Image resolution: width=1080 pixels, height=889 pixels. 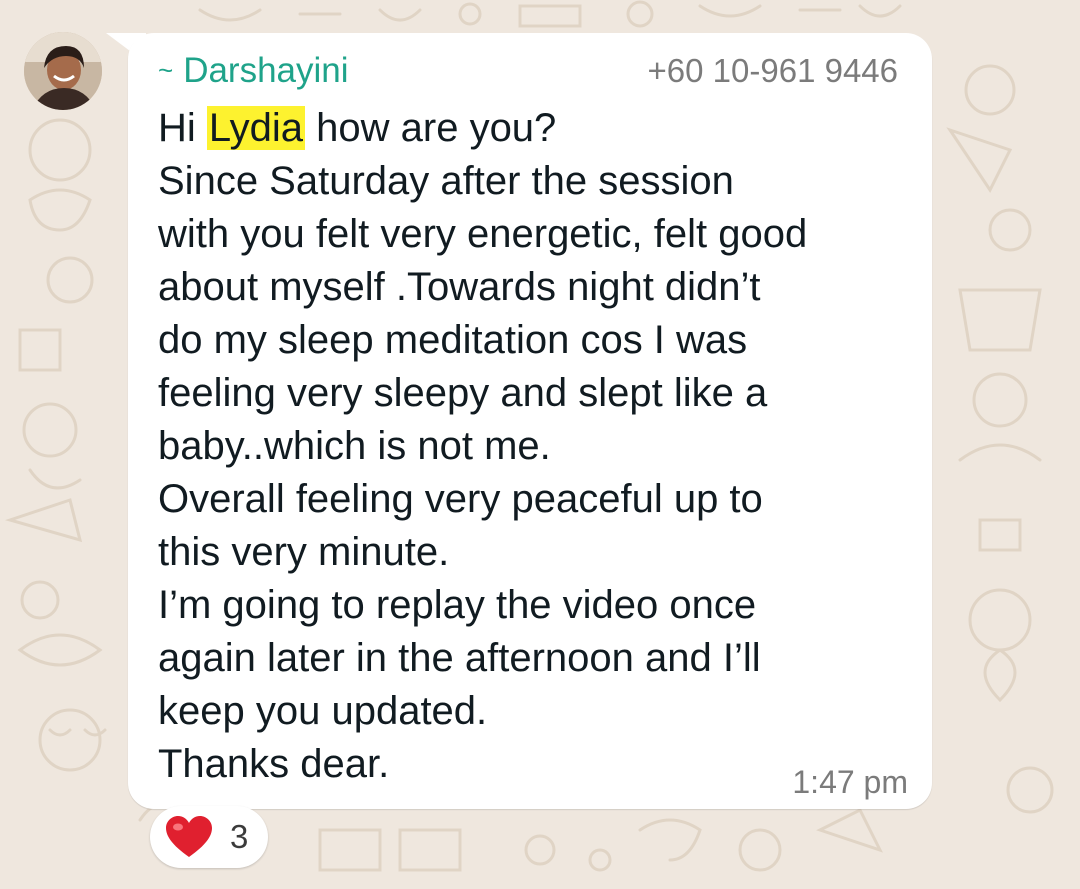 What do you see at coordinates (256, 128) in the screenshot?
I see `mention-highlight: Lydia` at bounding box center [256, 128].